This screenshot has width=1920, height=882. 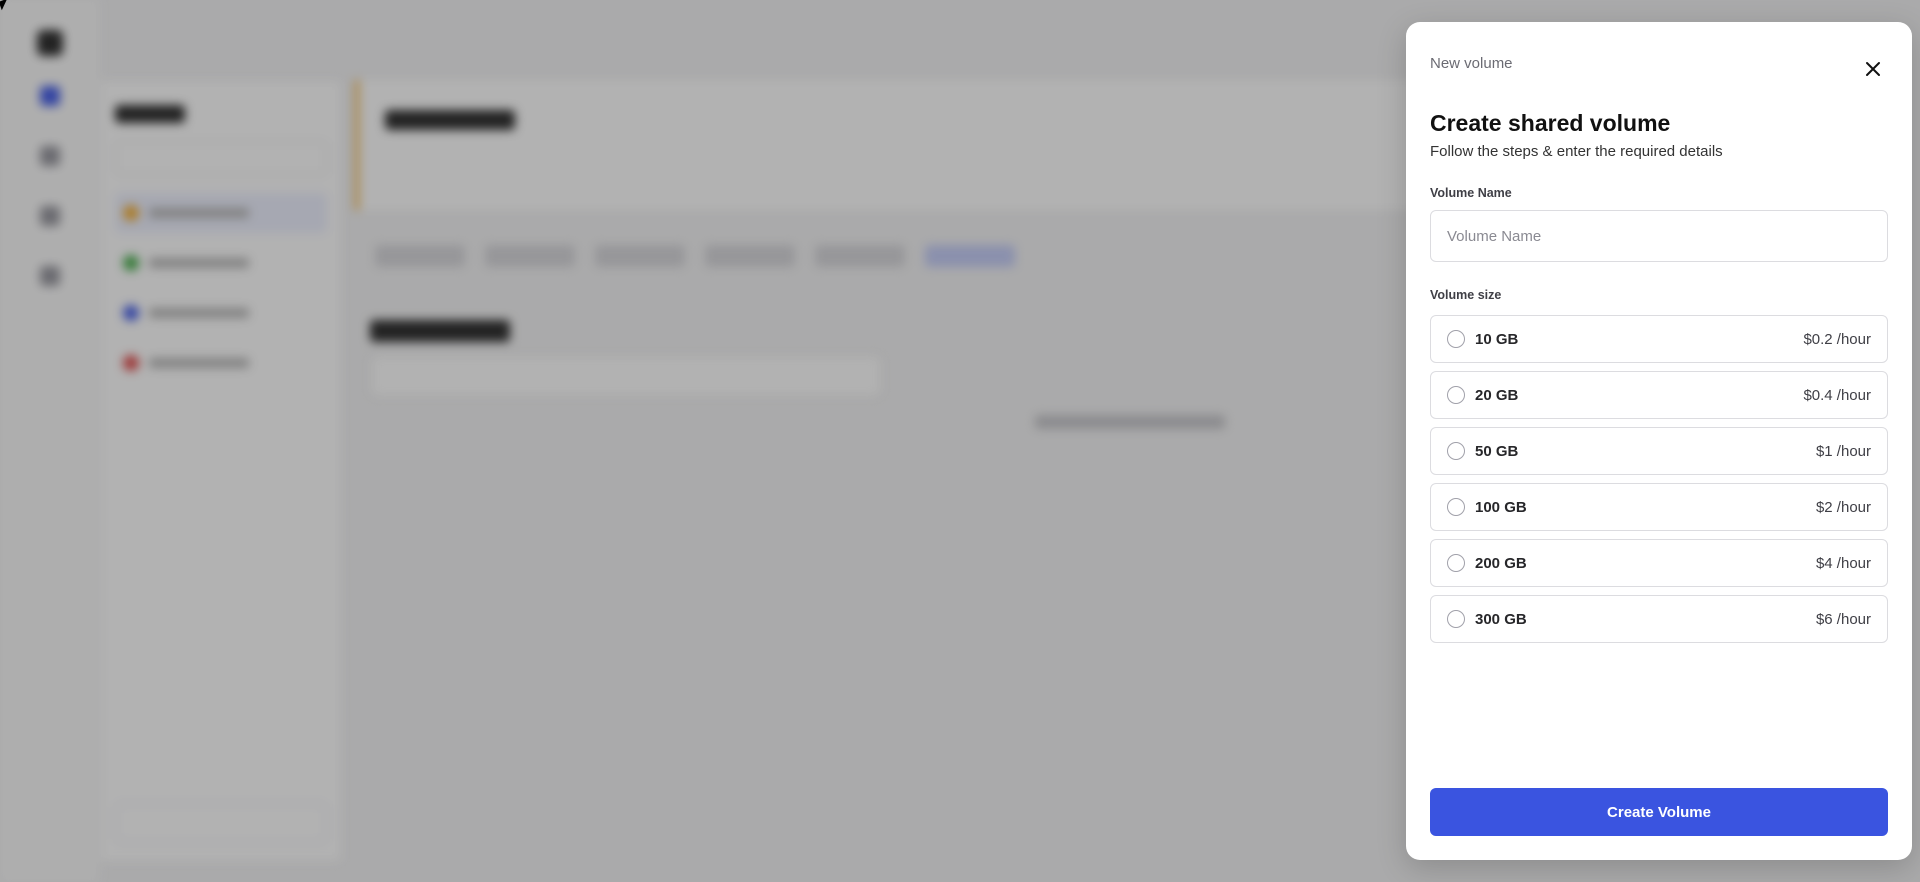 What do you see at coordinates (1497, 339) in the screenshot?
I see `size-value: 10 GB` at bounding box center [1497, 339].